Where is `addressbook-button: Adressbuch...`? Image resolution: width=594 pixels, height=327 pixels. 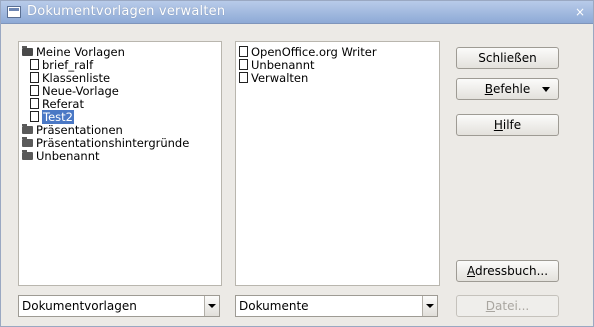
addressbook-button: Adressbuch... is located at coordinates (507, 271).